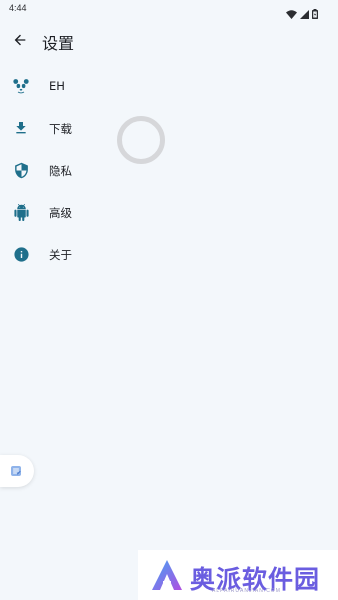 This screenshot has height=600, width=338. I want to click on info-icon, so click(21, 254).